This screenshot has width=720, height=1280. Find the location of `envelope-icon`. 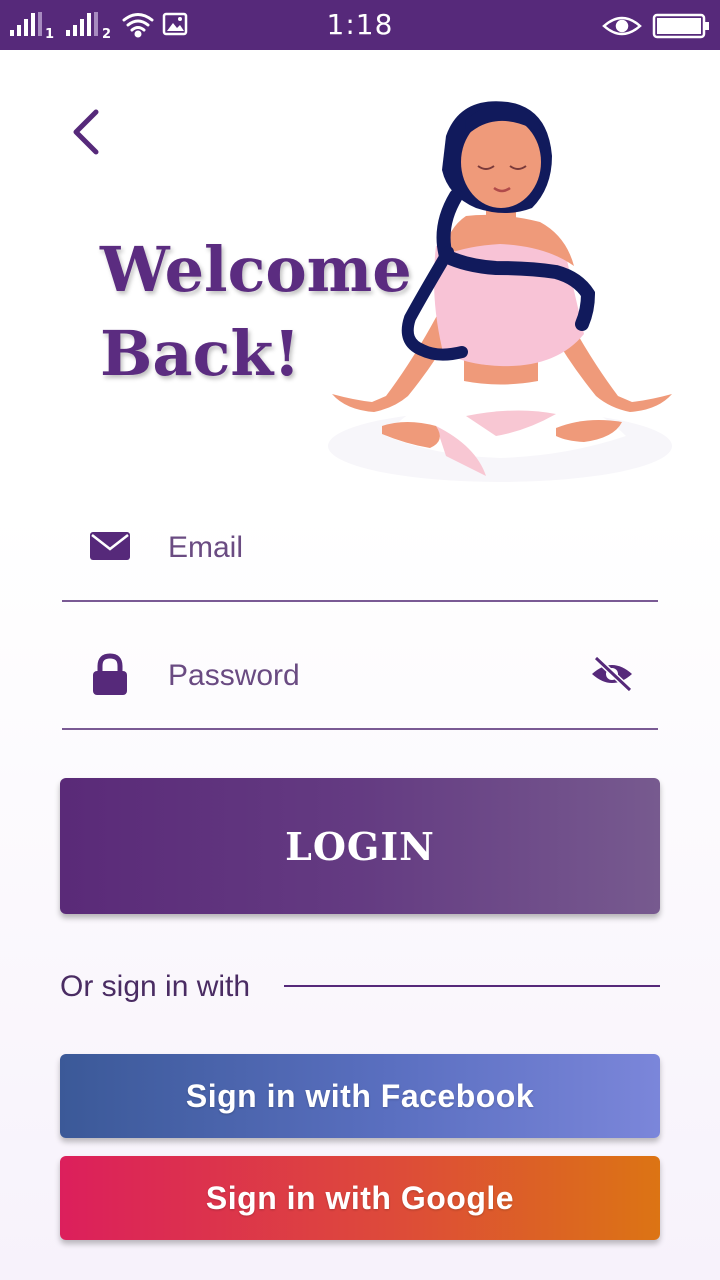

envelope-icon is located at coordinates (110, 546).